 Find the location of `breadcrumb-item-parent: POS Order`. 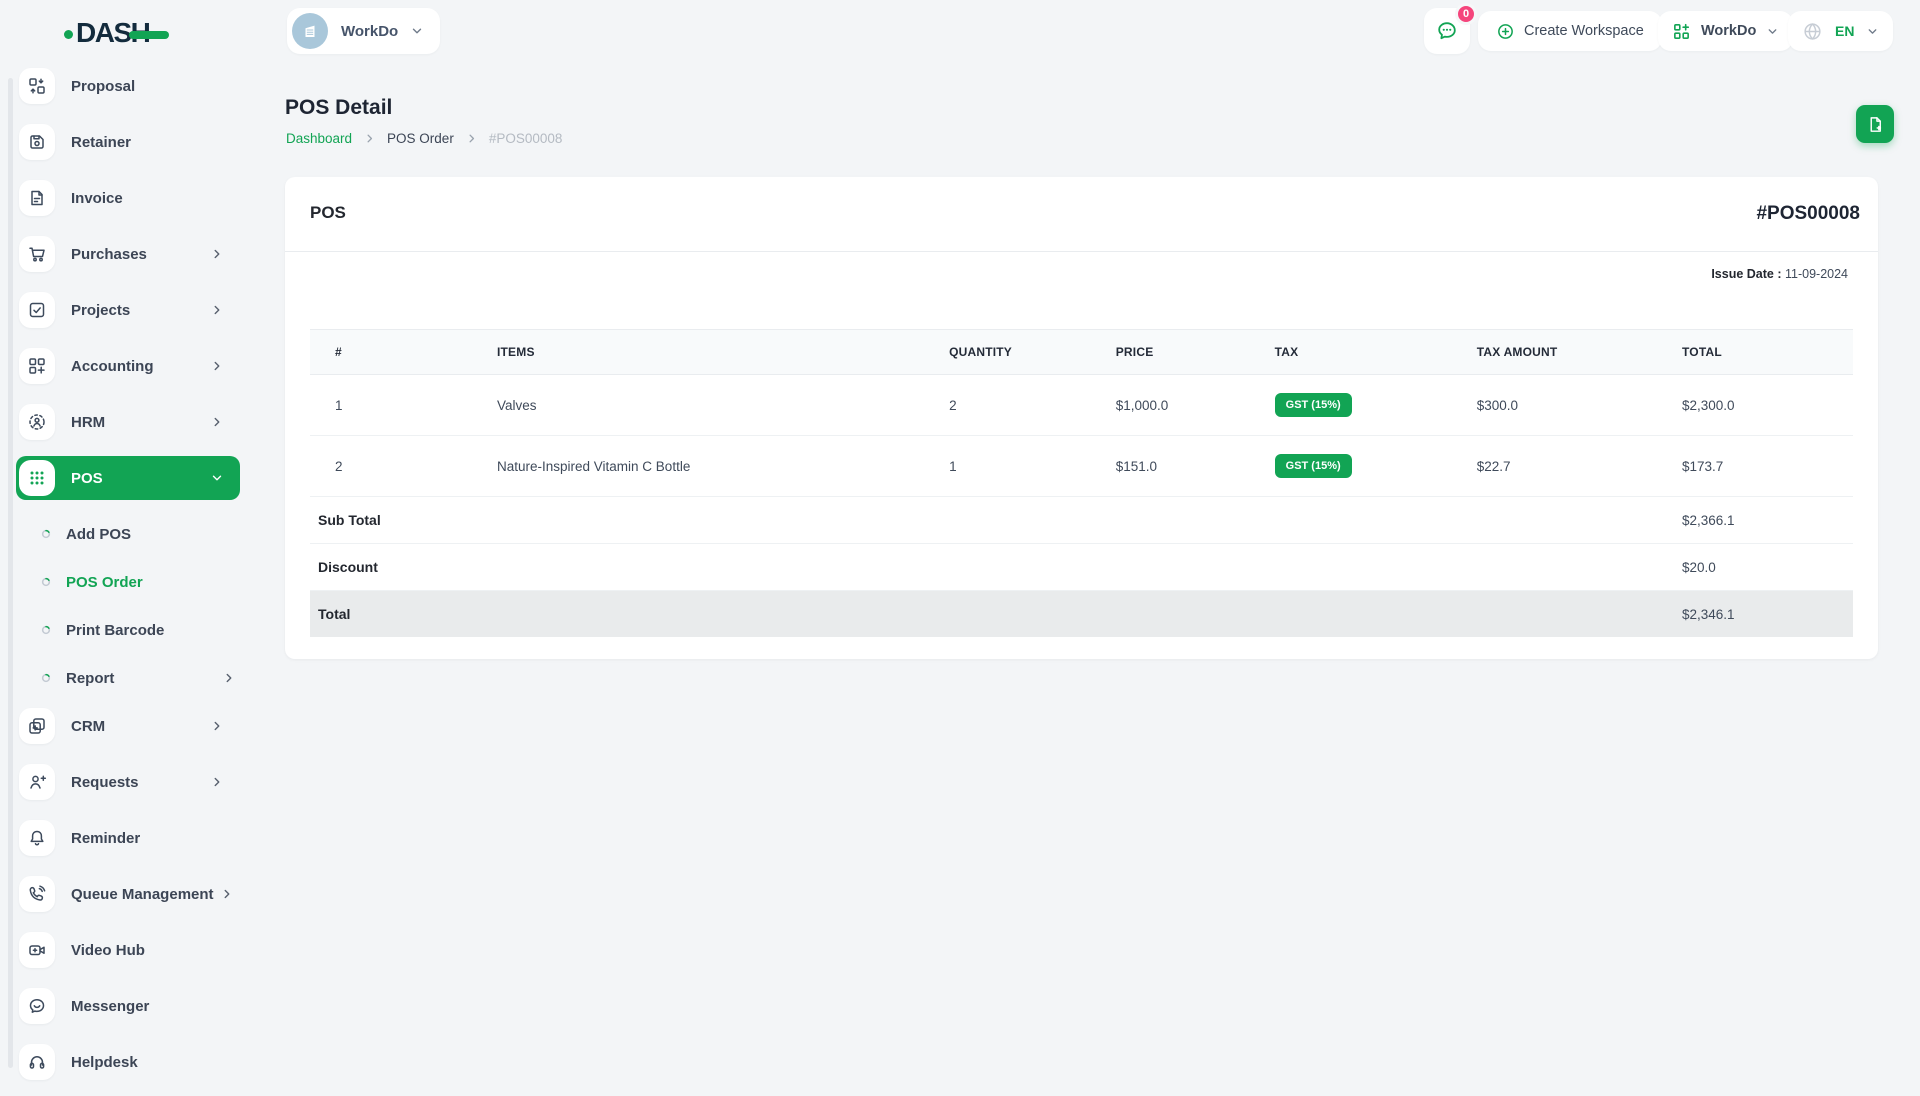

breadcrumb-item-parent: POS Order is located at coordinates (420, 138).